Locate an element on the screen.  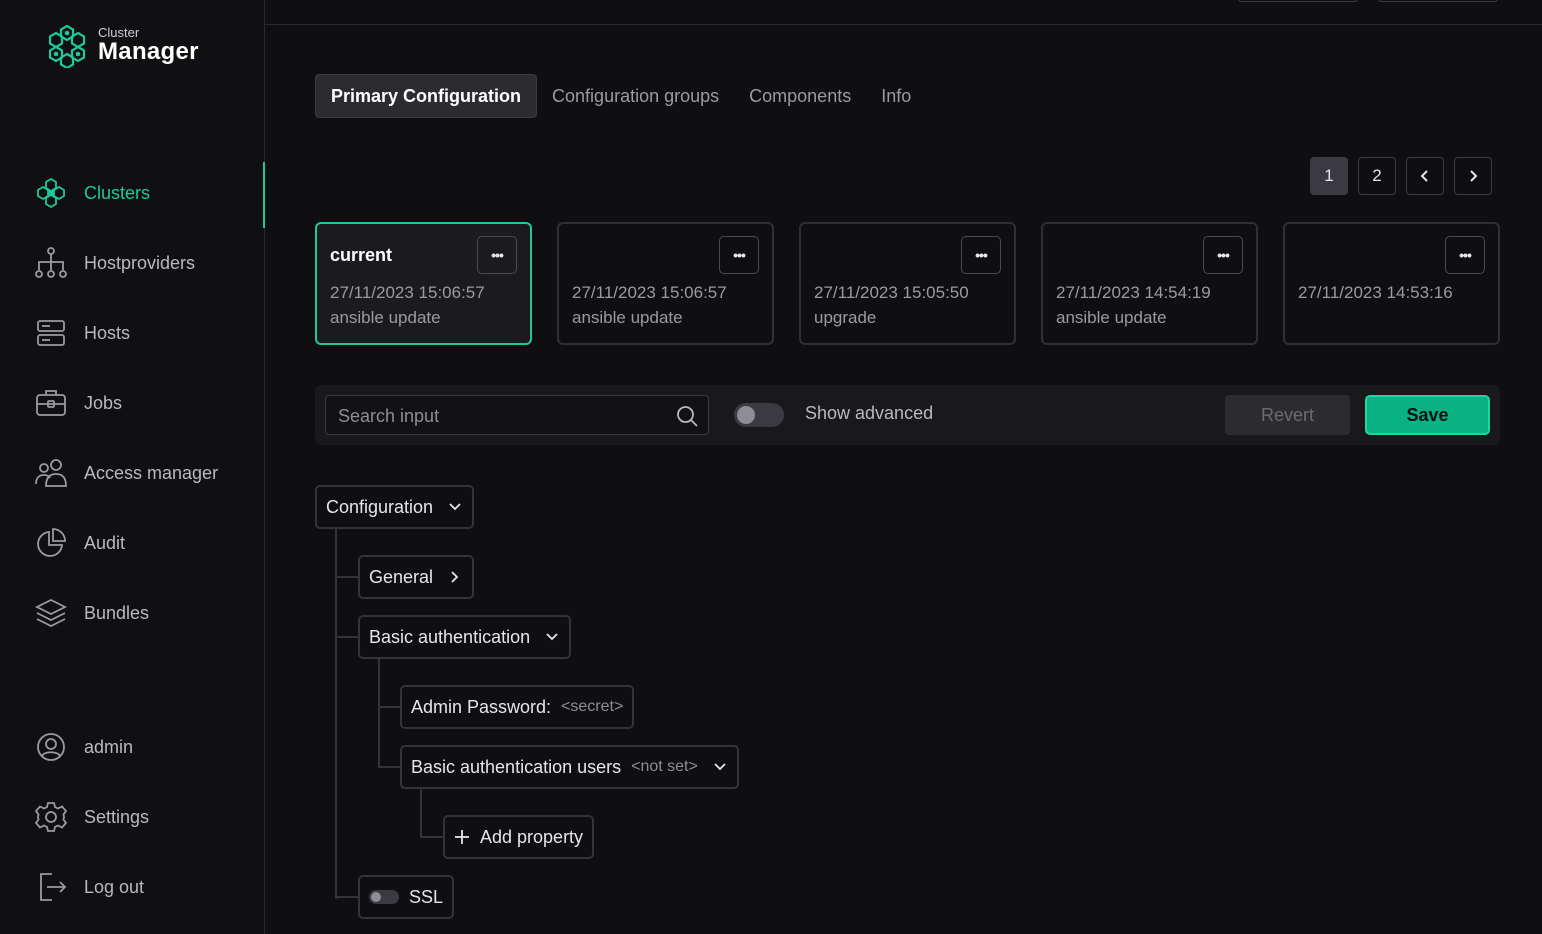
version-card: ••• 27/11/2023 14:54:19 ansible update is located at coordinates (1149, 283).